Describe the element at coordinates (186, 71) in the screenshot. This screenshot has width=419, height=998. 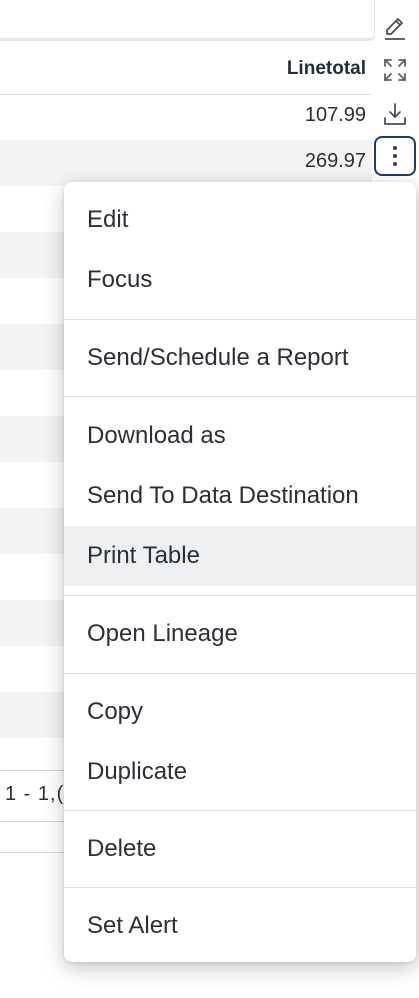
I see `table-header-row: Linetotal` at that location.